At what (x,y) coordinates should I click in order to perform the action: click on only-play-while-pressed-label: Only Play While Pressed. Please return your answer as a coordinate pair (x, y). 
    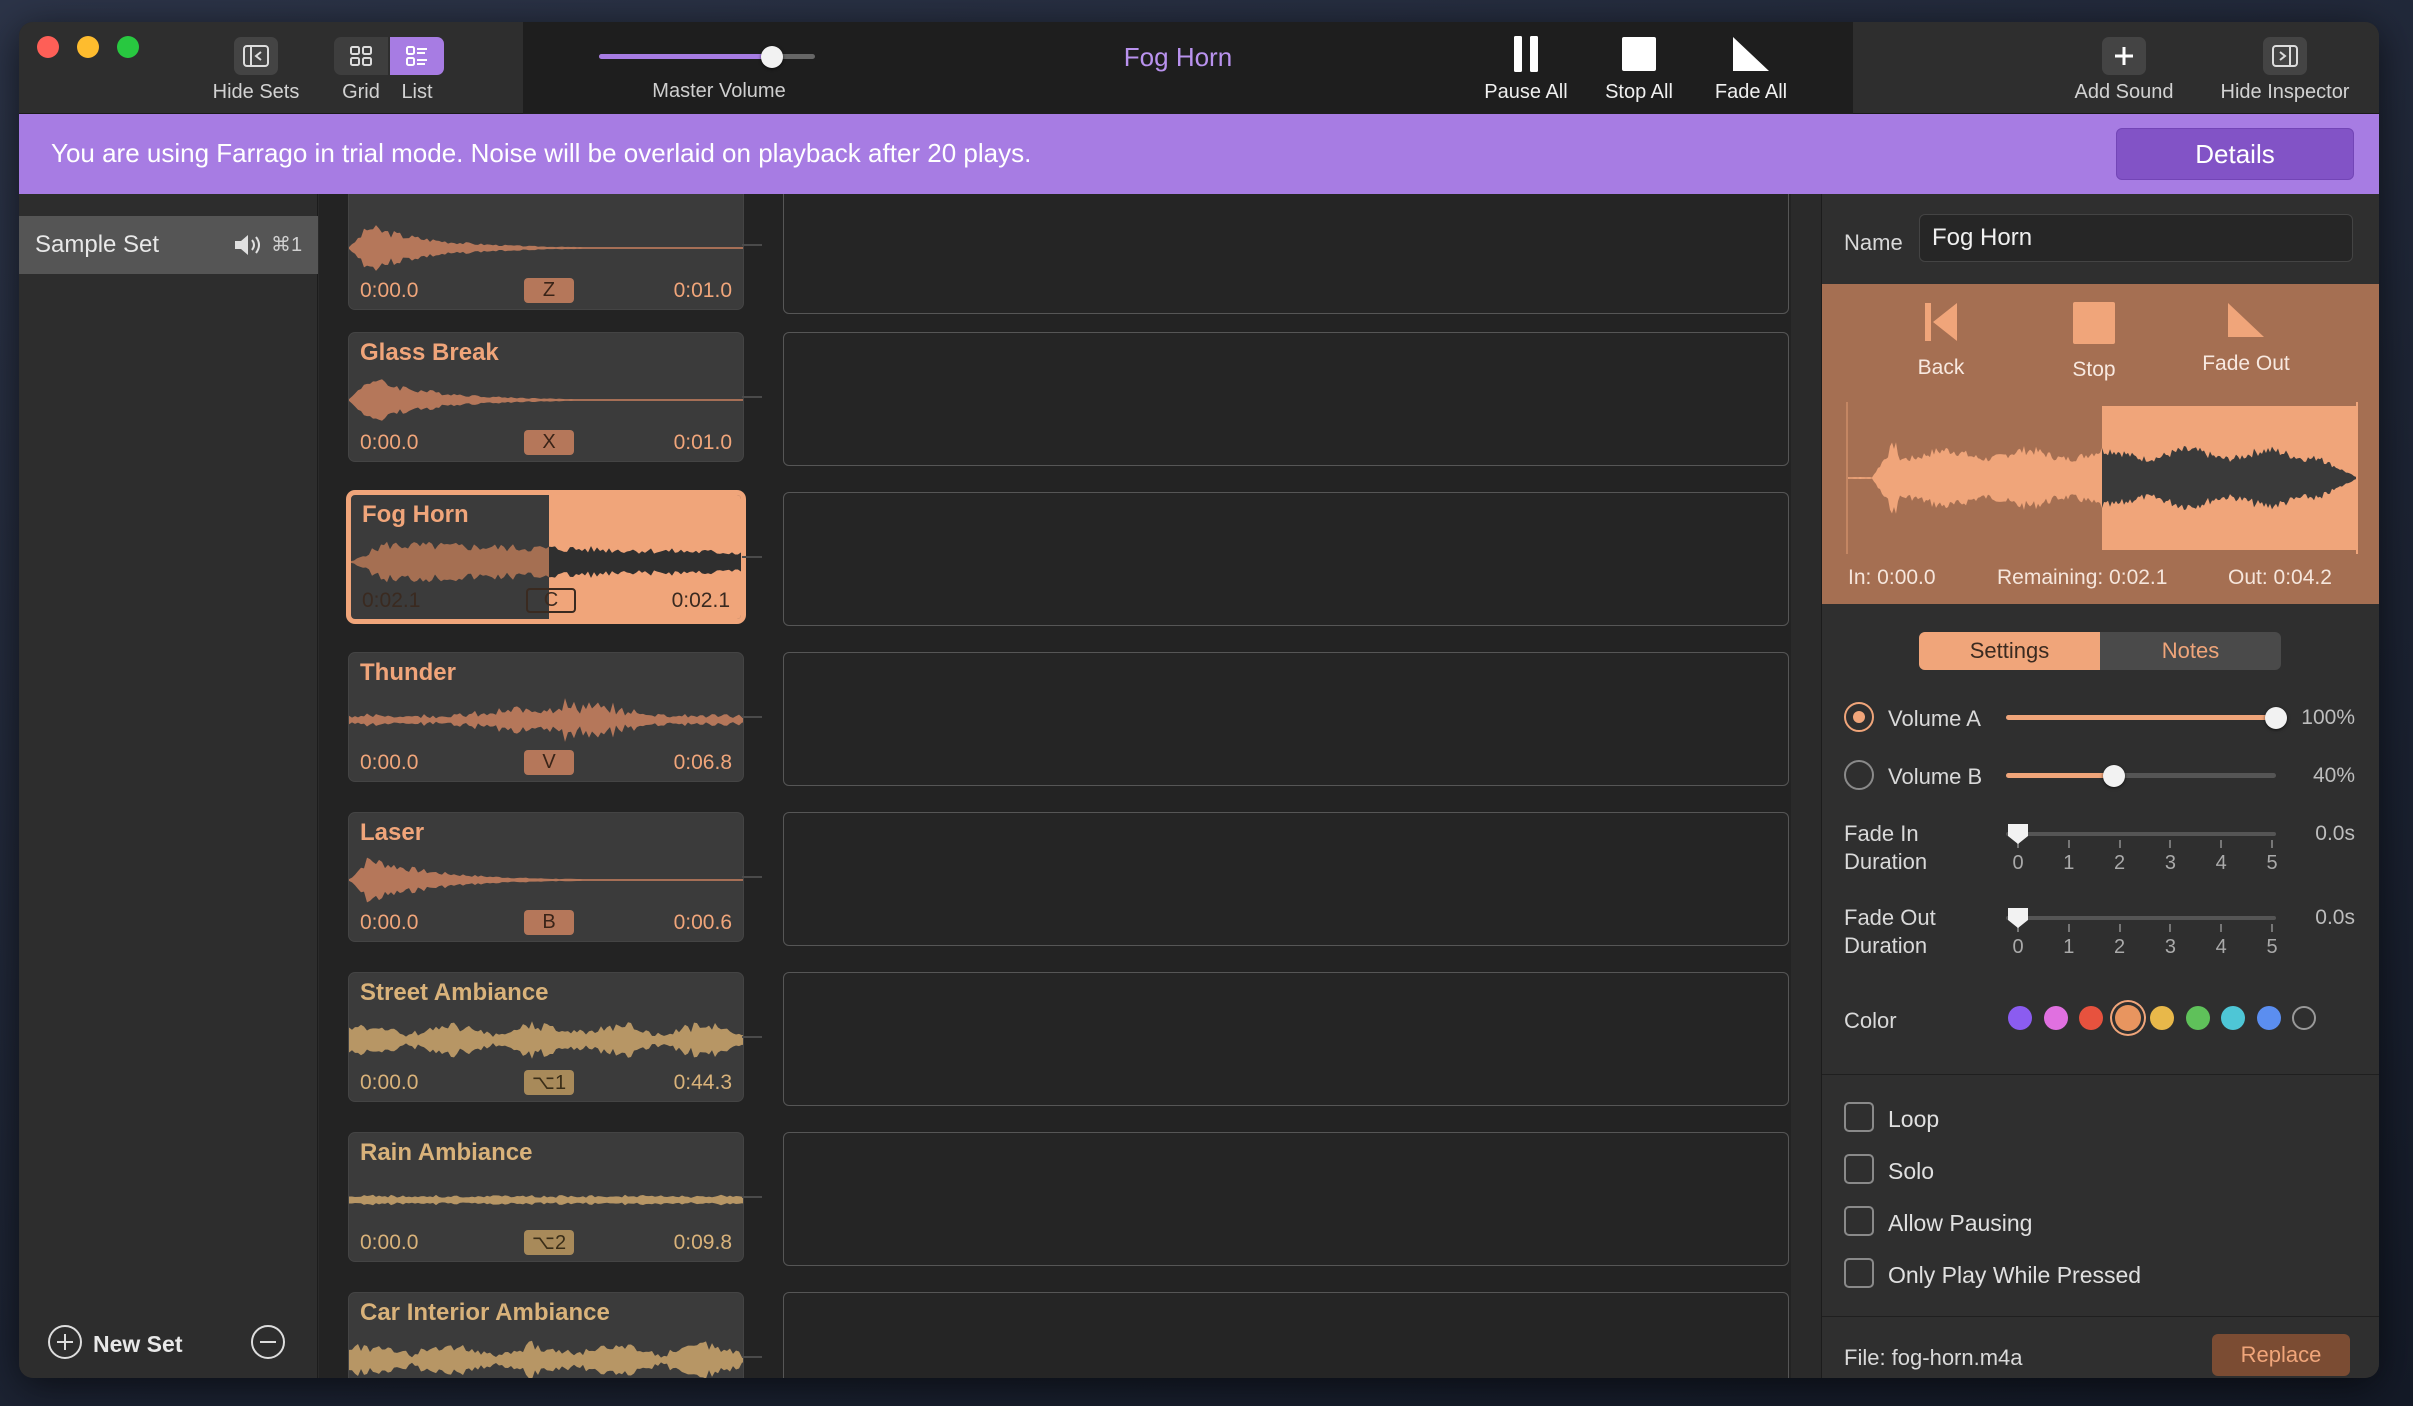
    Looking at the image, I should click on (2015, 1275).